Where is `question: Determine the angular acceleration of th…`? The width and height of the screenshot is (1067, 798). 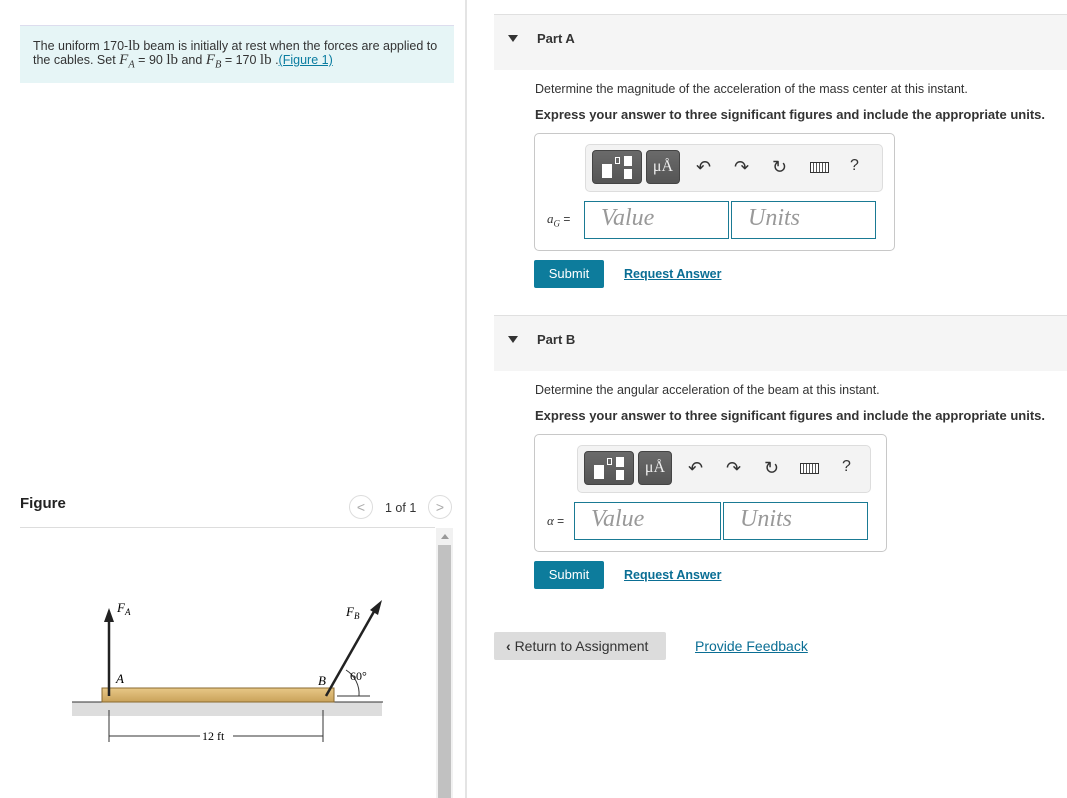 question: Determine the angular acceleration of th… is located at coordinates (707, 390).